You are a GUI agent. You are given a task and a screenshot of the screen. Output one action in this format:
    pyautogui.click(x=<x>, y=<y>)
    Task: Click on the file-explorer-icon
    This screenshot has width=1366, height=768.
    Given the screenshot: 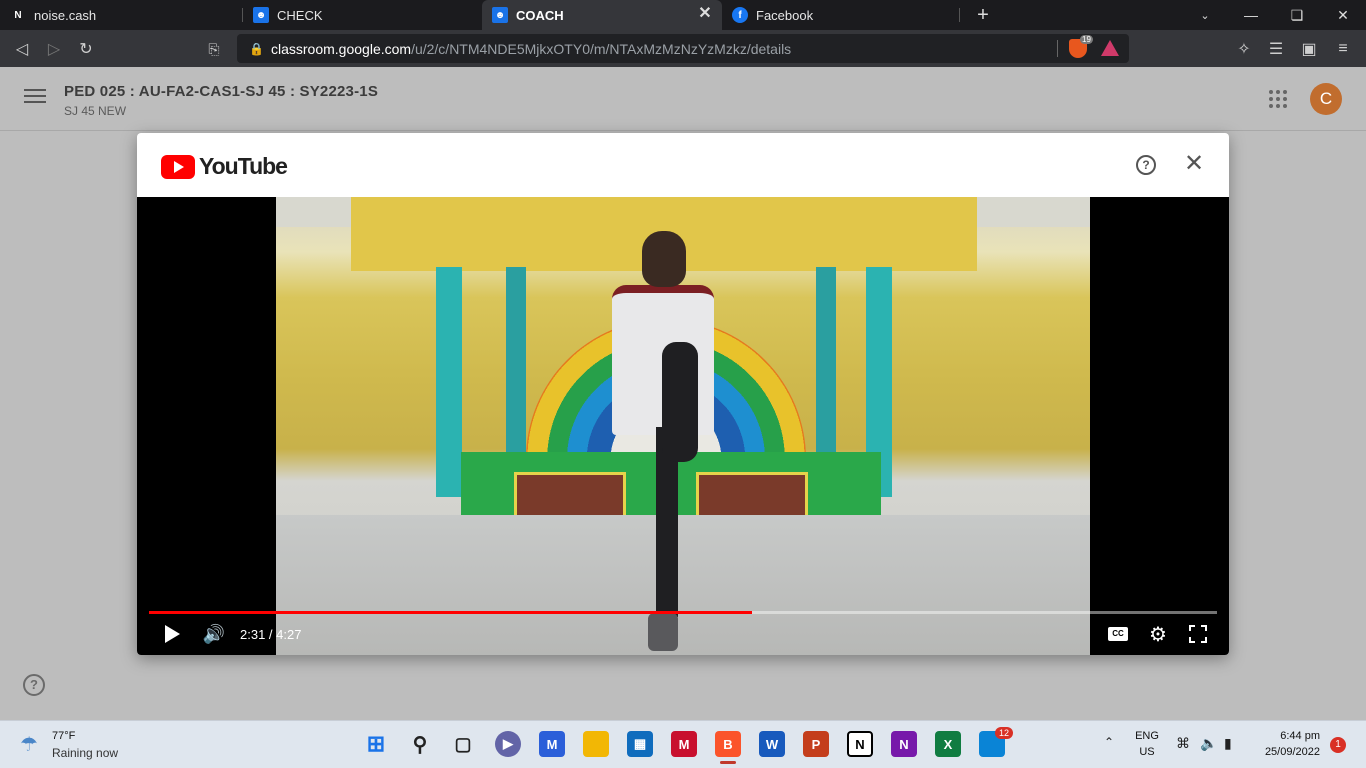 What is the action you would take?
    pyautogui.click(x=596, y=744)
    